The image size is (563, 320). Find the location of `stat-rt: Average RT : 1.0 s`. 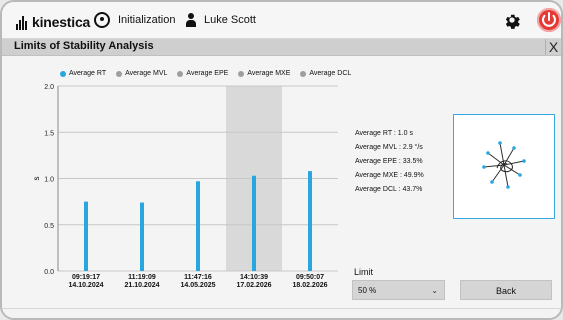

stat-rt: Average RT : 1.0 s is located at coordinates (384, 133).